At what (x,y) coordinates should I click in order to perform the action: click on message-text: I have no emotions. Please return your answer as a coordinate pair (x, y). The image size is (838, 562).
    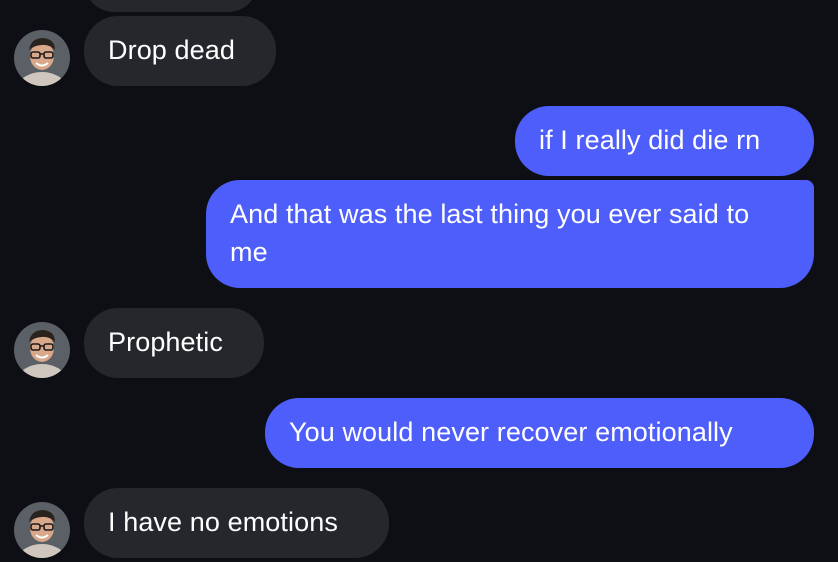
    Looking at the image, I should click on (223, 522).